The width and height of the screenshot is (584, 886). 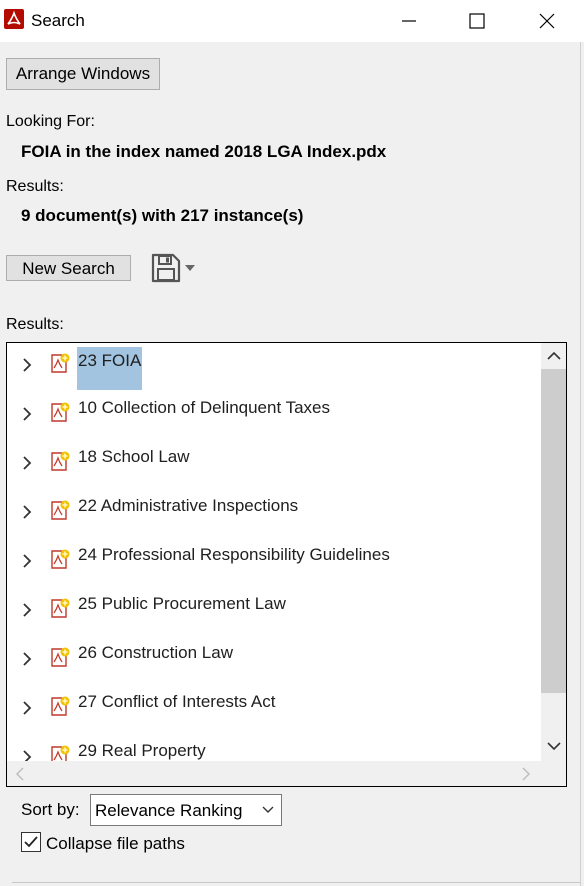 I want to click on result-label: 18 School Law, so click(x=134, y=457).